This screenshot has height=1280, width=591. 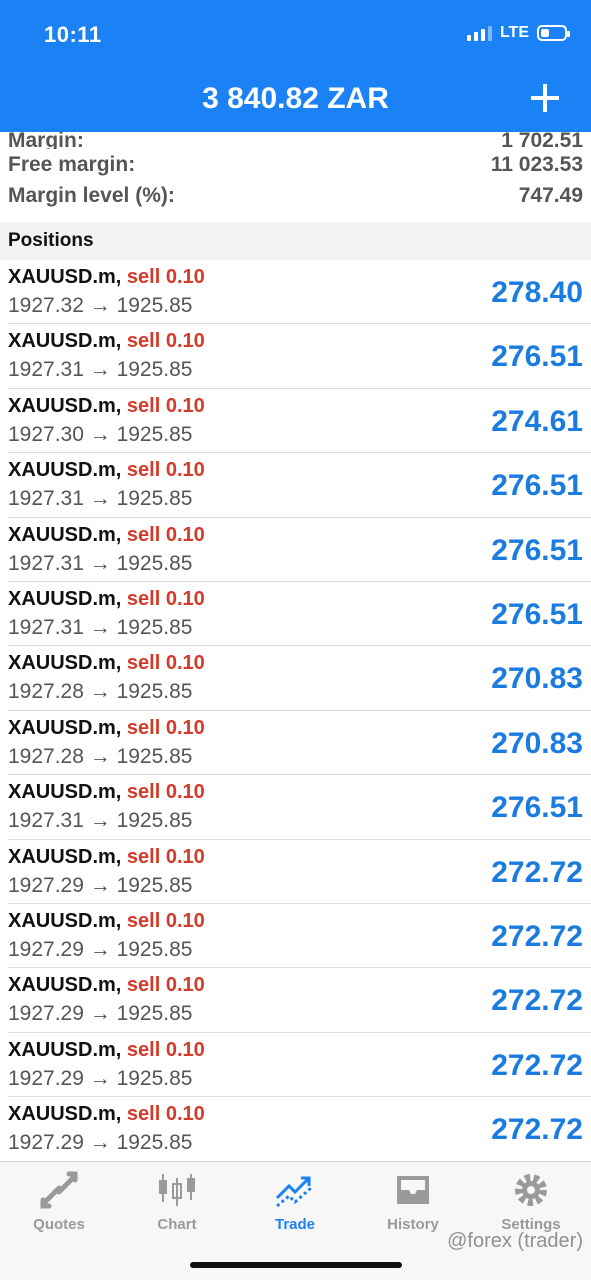 What do you see at coordinates (46, 140) in the screenshot?
I see `margin-label: Margin:` at bounding box center [46, 140].